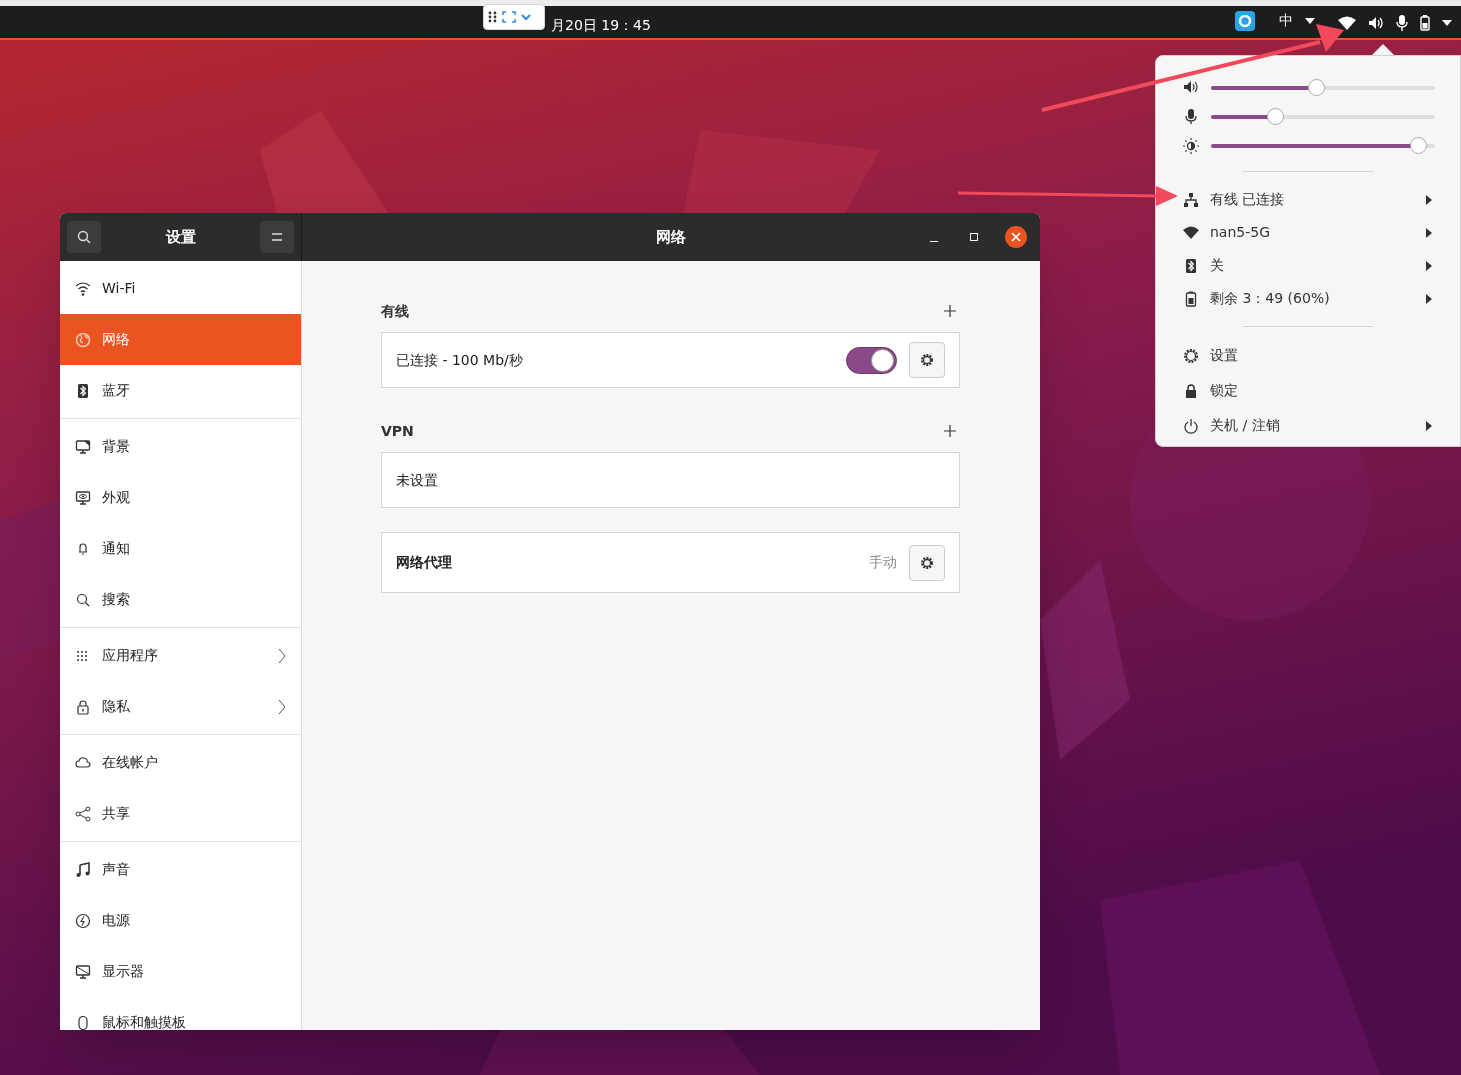  I want to click on sidebar-item: 蓝牙, so click(180, 390).